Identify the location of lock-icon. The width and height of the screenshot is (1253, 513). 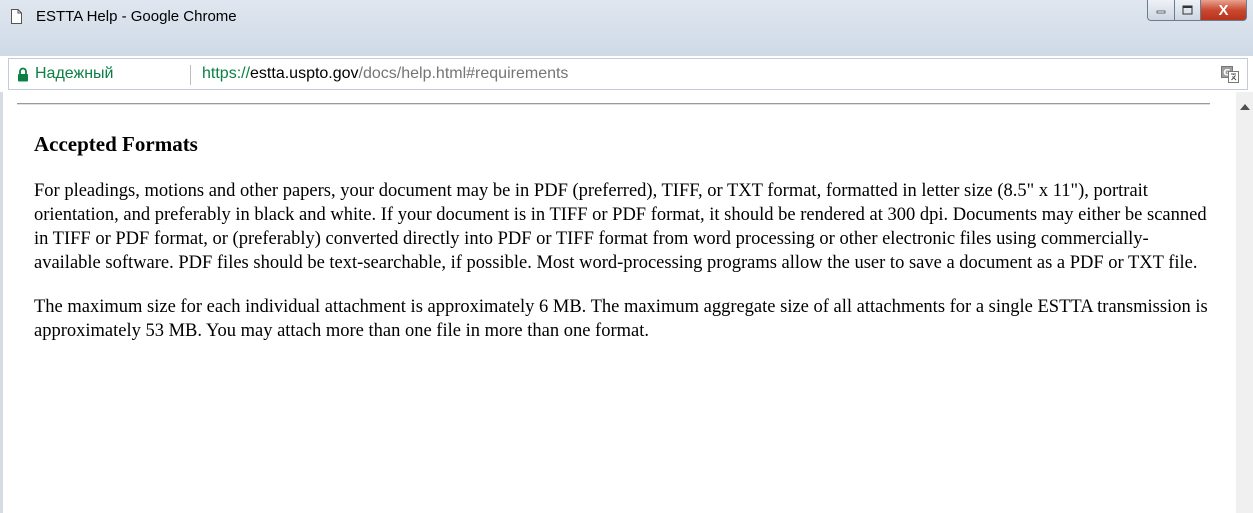
(23, 74).